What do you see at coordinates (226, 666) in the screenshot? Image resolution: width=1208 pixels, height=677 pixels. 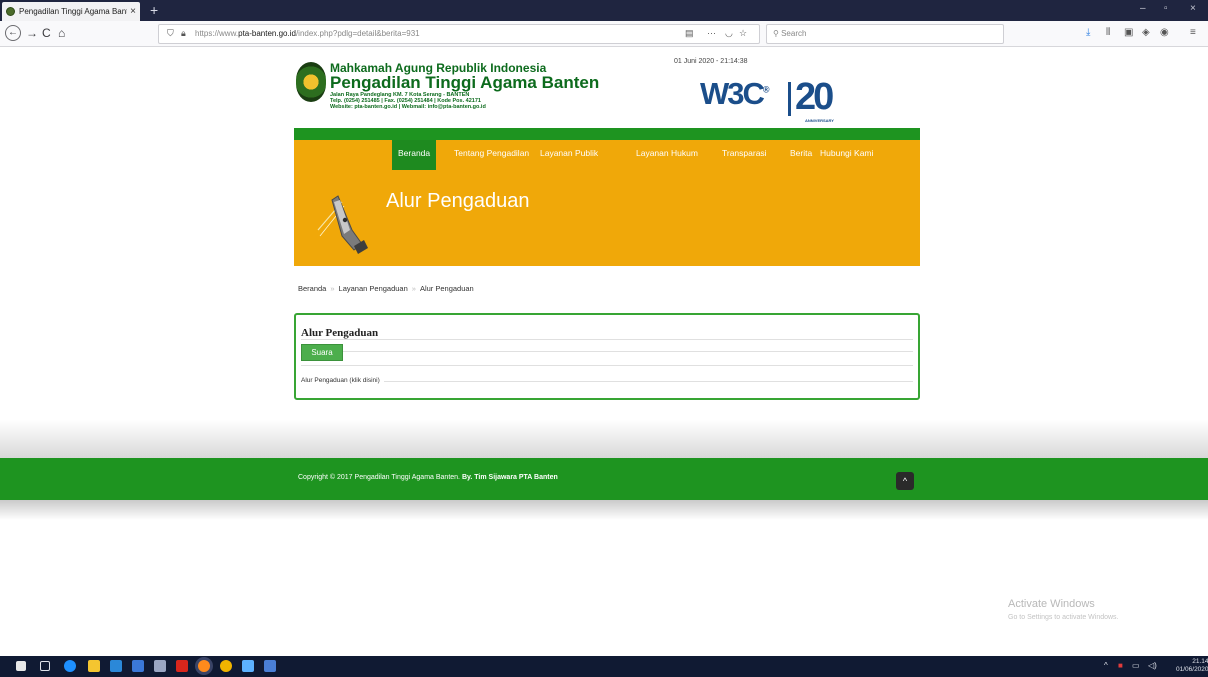 I see `chrome-icon` at bounding box center [226, 666].